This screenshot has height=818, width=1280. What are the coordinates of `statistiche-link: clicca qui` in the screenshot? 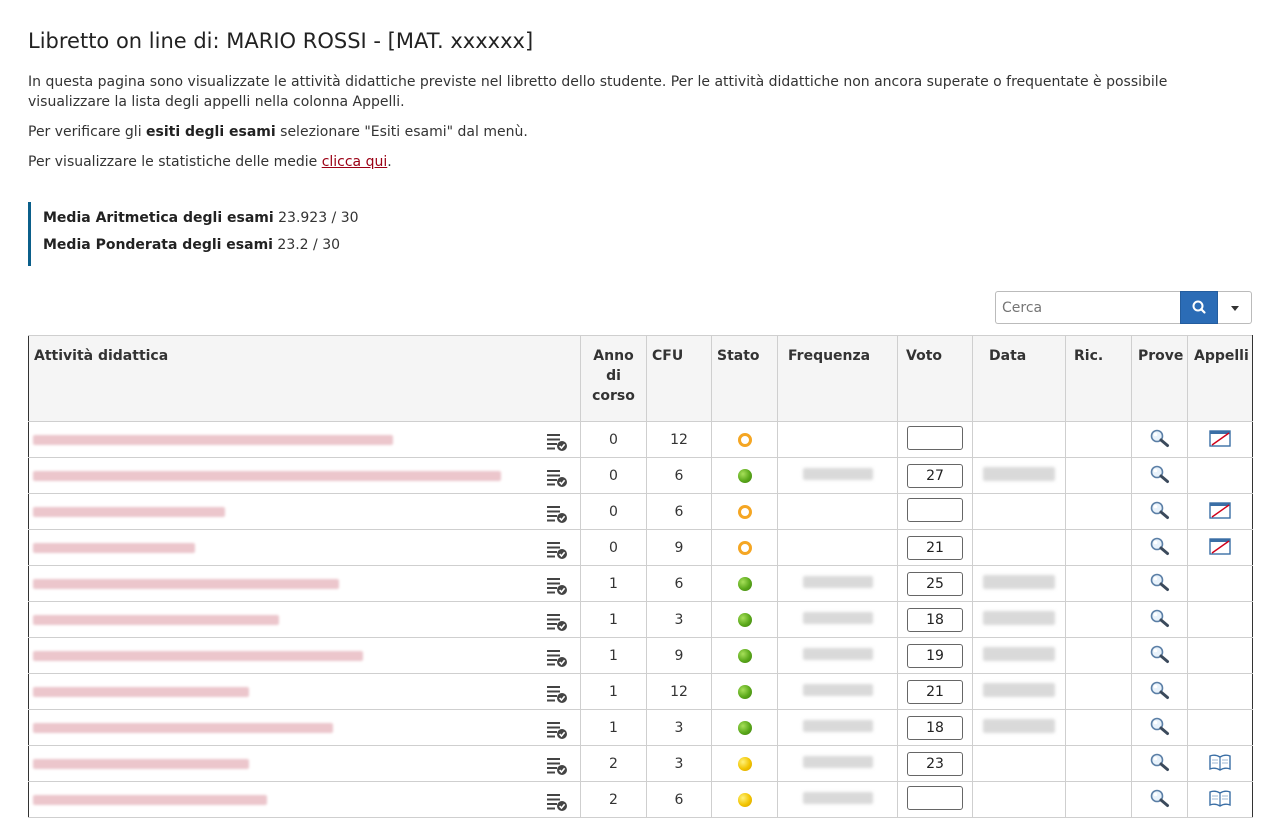 It's located at (355, 162).